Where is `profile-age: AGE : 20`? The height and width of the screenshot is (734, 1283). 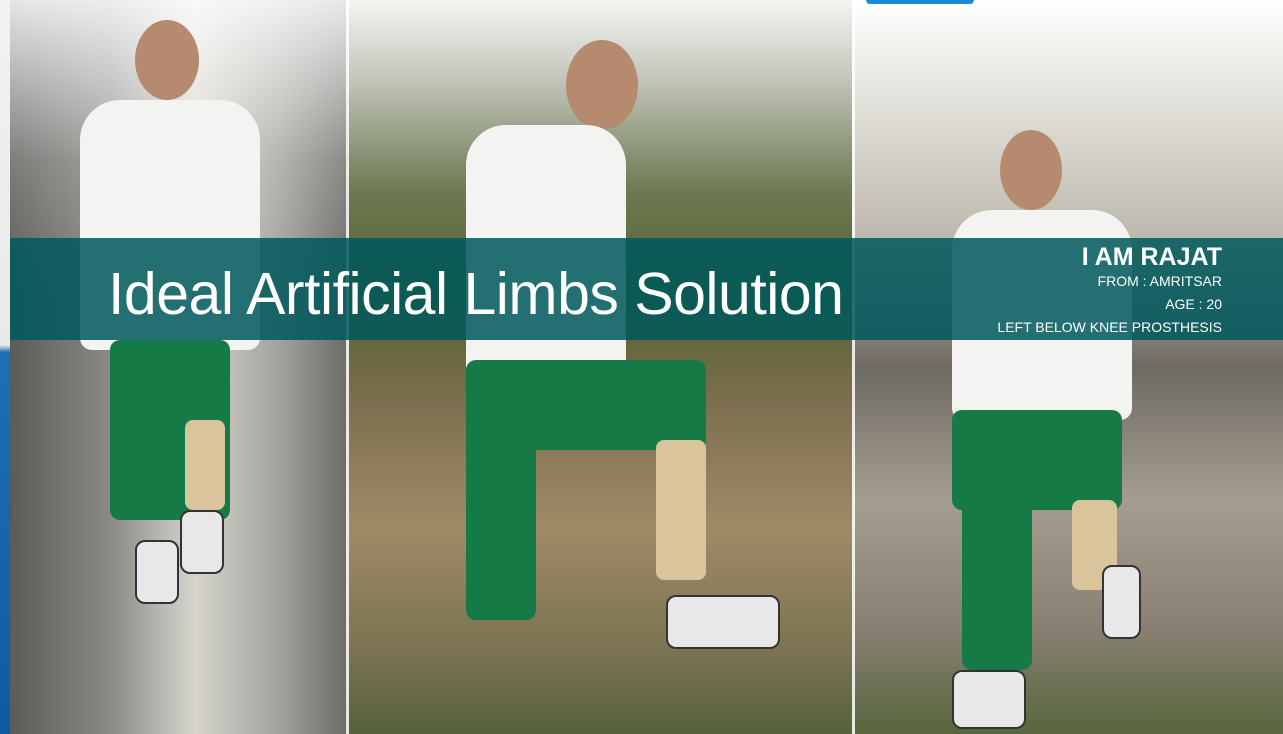
profile-age: AGE : 20 is located at coordinates (1193, 304).